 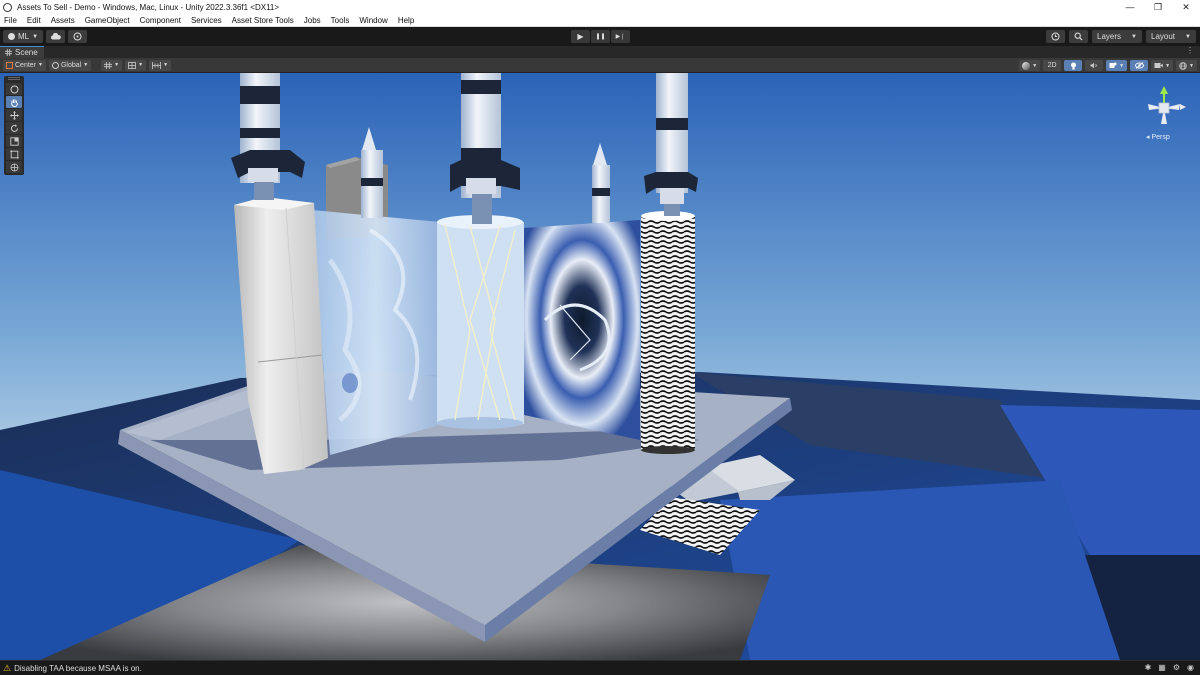 I want to click on menu-services: Services, so click(x=206, y=20).